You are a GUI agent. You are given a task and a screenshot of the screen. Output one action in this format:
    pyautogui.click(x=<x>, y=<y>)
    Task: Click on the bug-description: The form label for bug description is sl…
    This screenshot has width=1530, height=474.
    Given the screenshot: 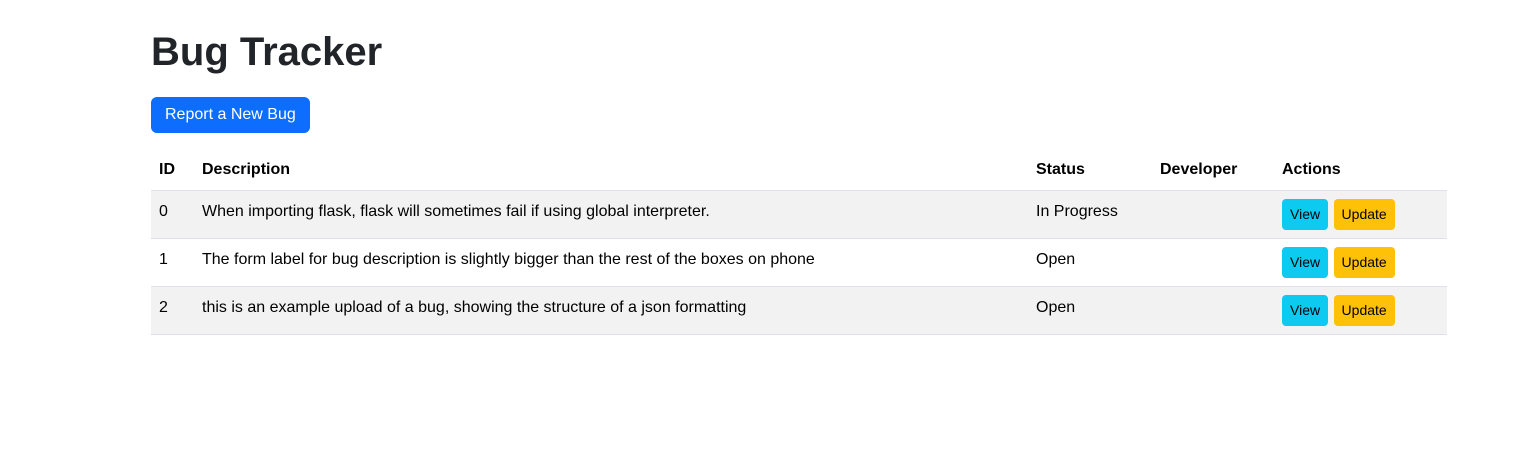 What is the action you would take?
    pyautogui.click(x=508, y=259)
    